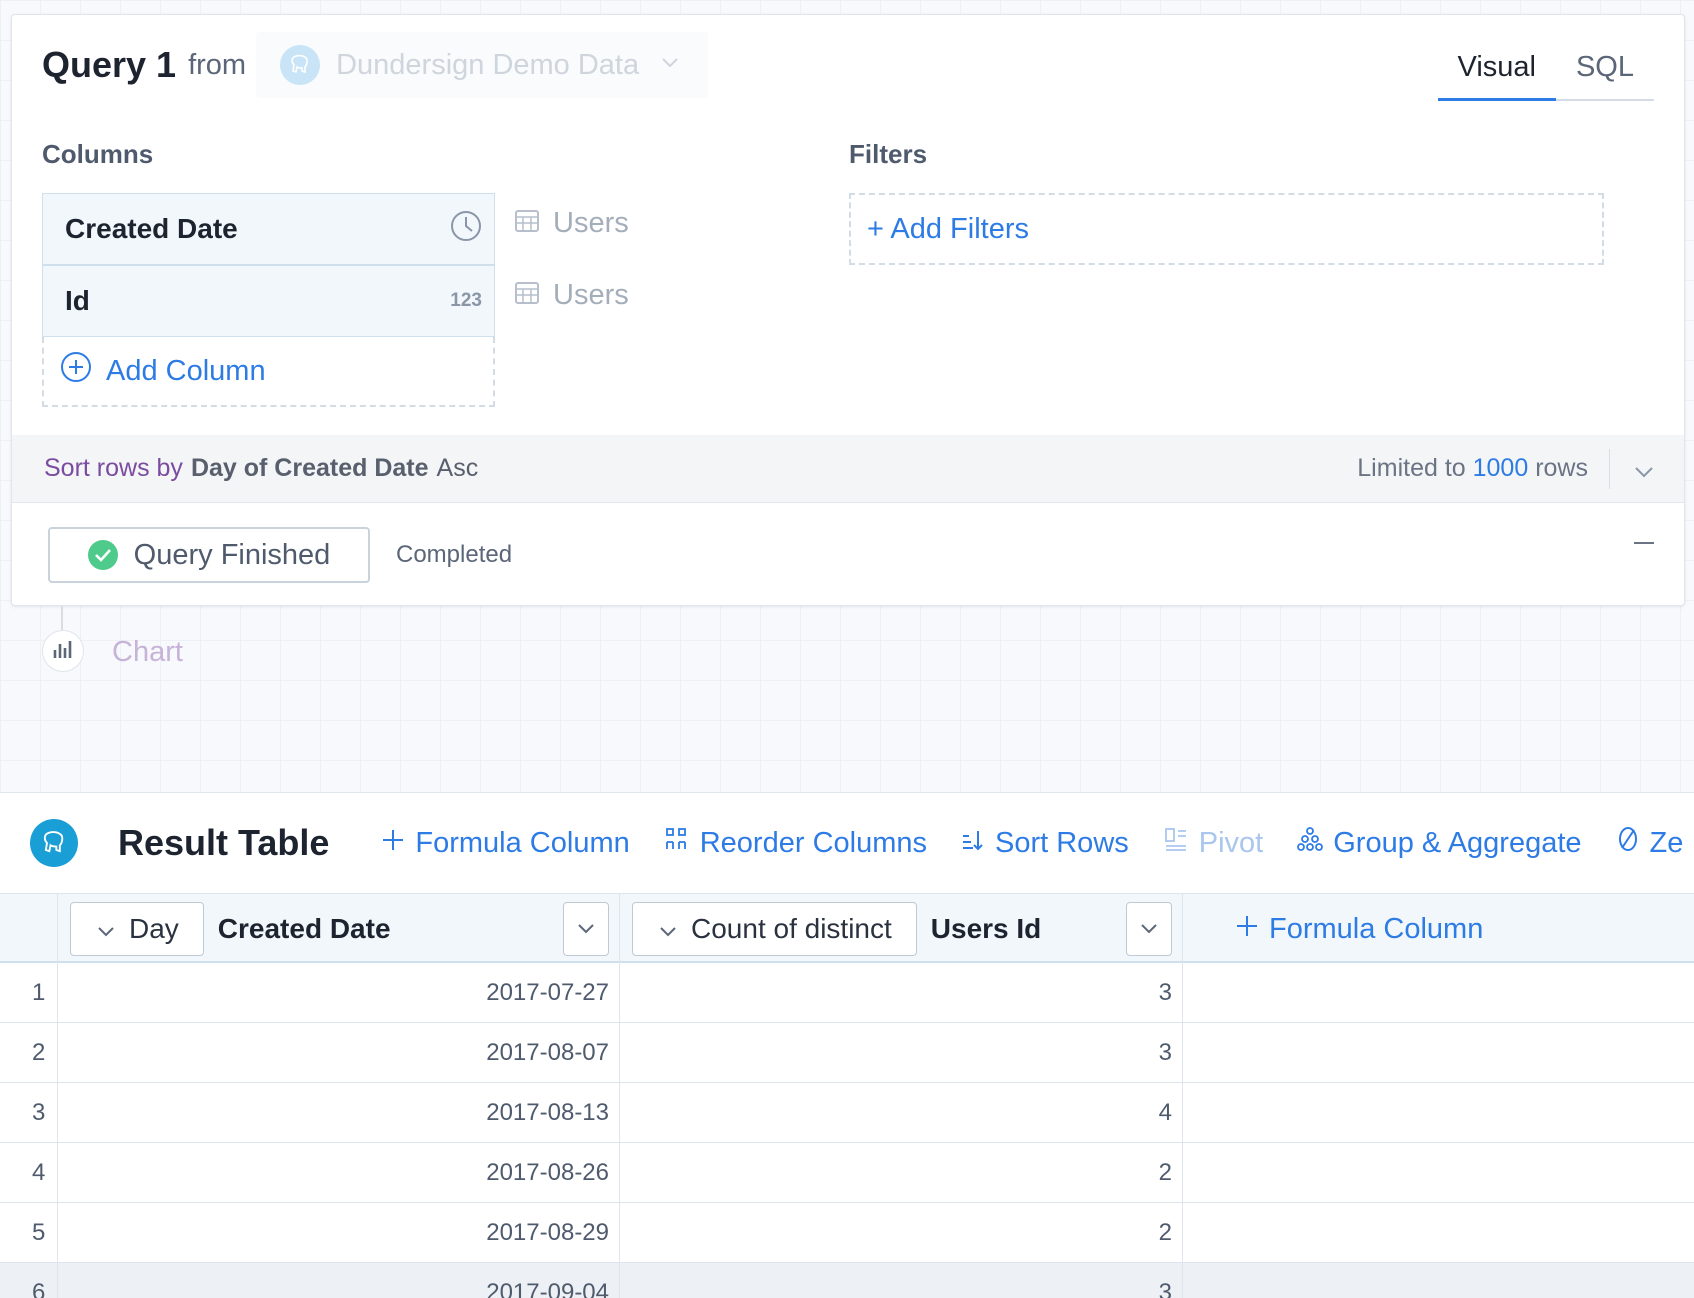 This screenshot has width=1694, height=1298. I want to click on cell-created-date: 2017-08-07, so click(339, 1053).